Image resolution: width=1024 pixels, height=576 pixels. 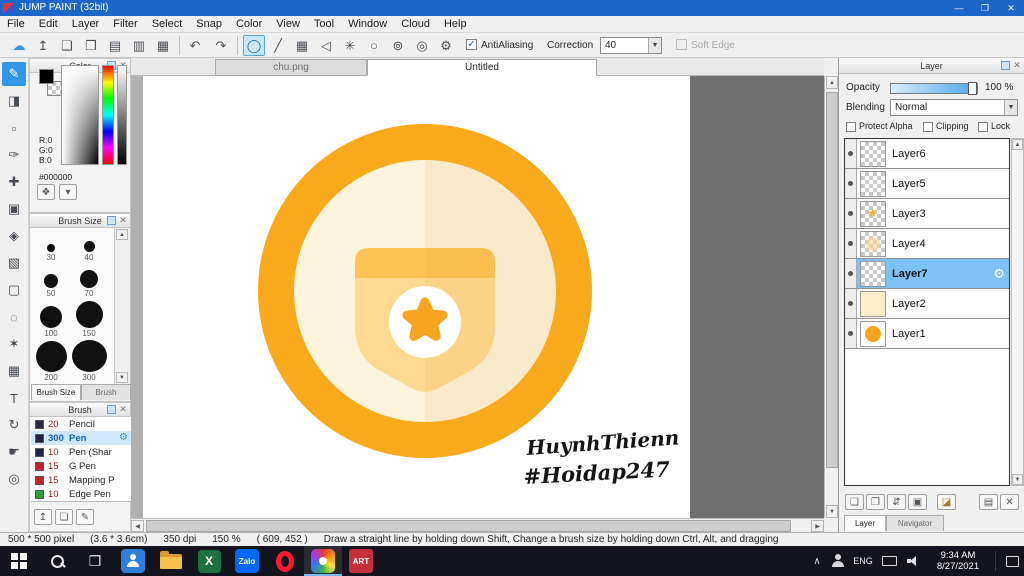 I want to click on layer-row-layer5: Layer5, so click(x=927, y=184).